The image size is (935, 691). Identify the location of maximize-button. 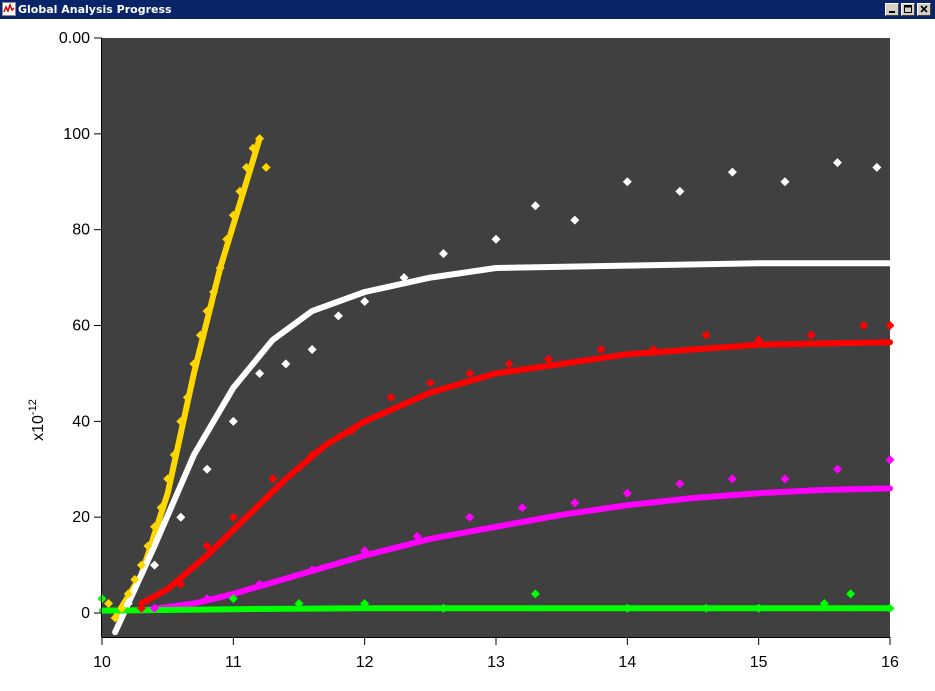
(908, 9).